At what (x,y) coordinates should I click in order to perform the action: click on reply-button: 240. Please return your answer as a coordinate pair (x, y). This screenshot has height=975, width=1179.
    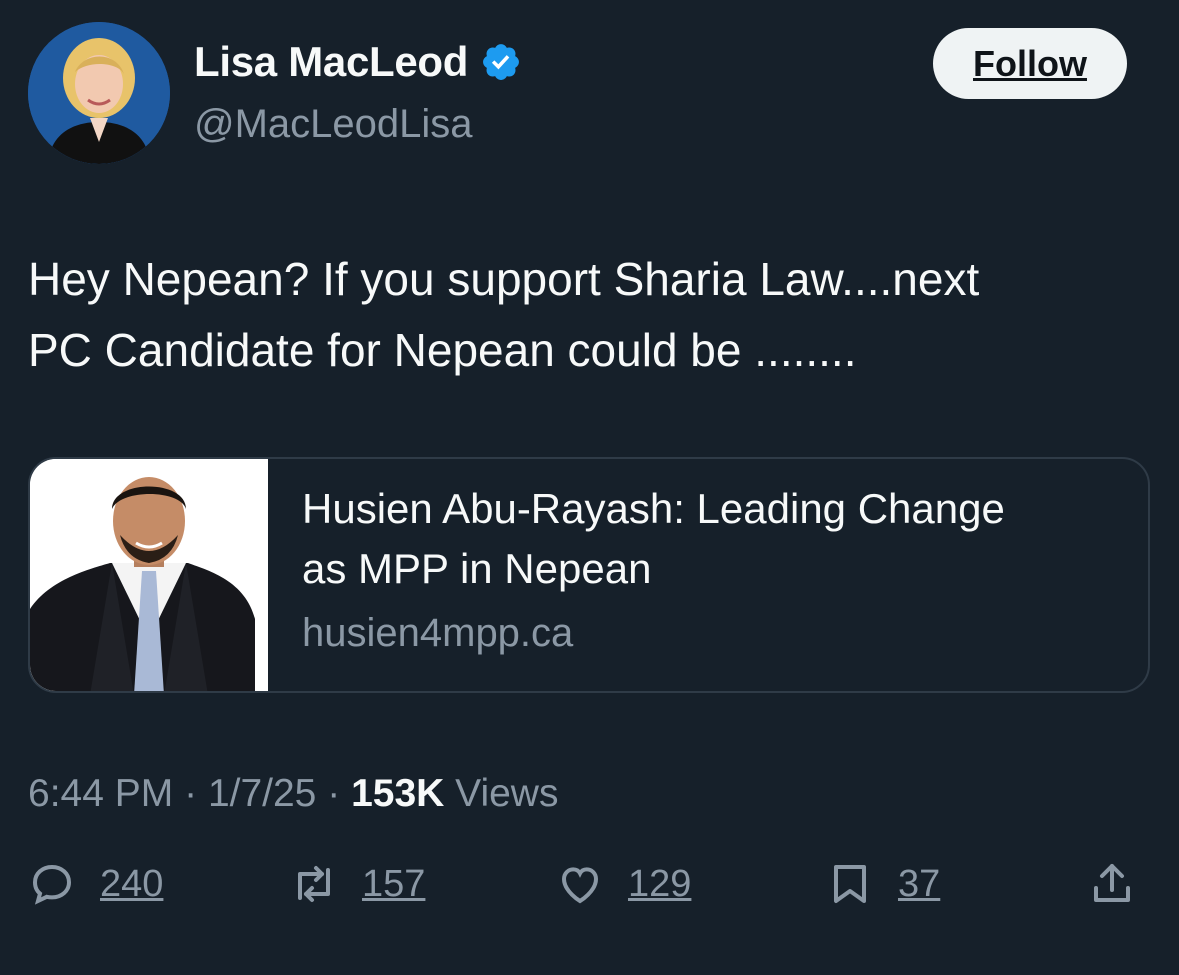
    Looking at the image, I should click on (95, 884).